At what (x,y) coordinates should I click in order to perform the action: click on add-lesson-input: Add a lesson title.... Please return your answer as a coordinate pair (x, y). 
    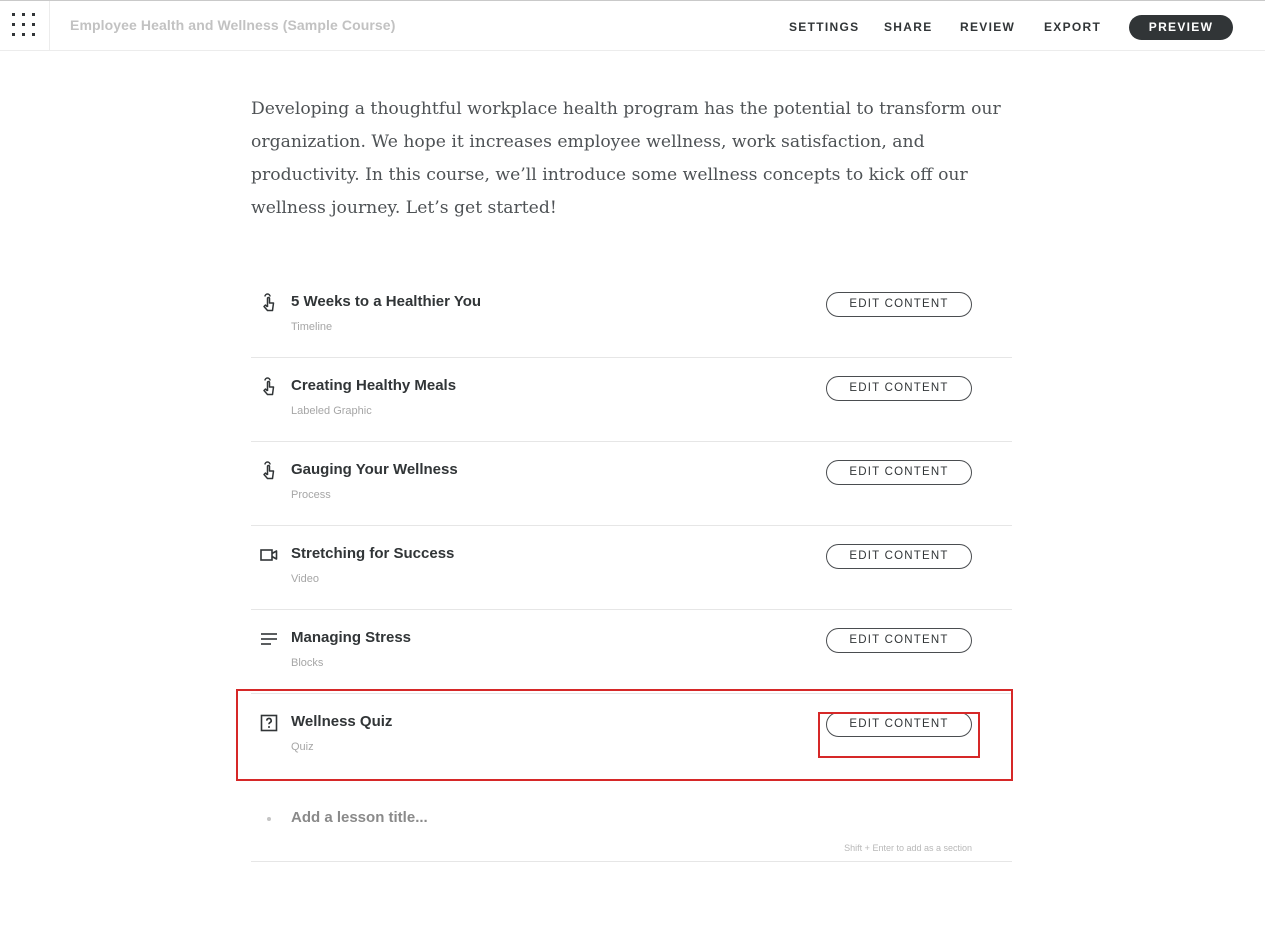
    Looking at the image, I should click on (359, 817).